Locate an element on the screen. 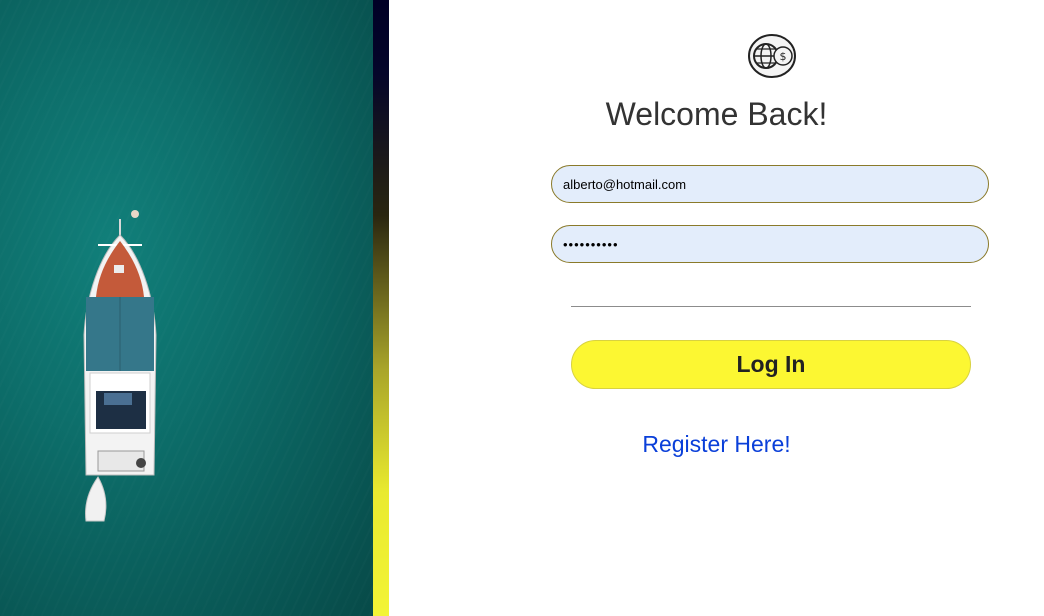 The width and height of the screenshot is (1044, 616). login-button: Log In is located at coordinates (771, 364).